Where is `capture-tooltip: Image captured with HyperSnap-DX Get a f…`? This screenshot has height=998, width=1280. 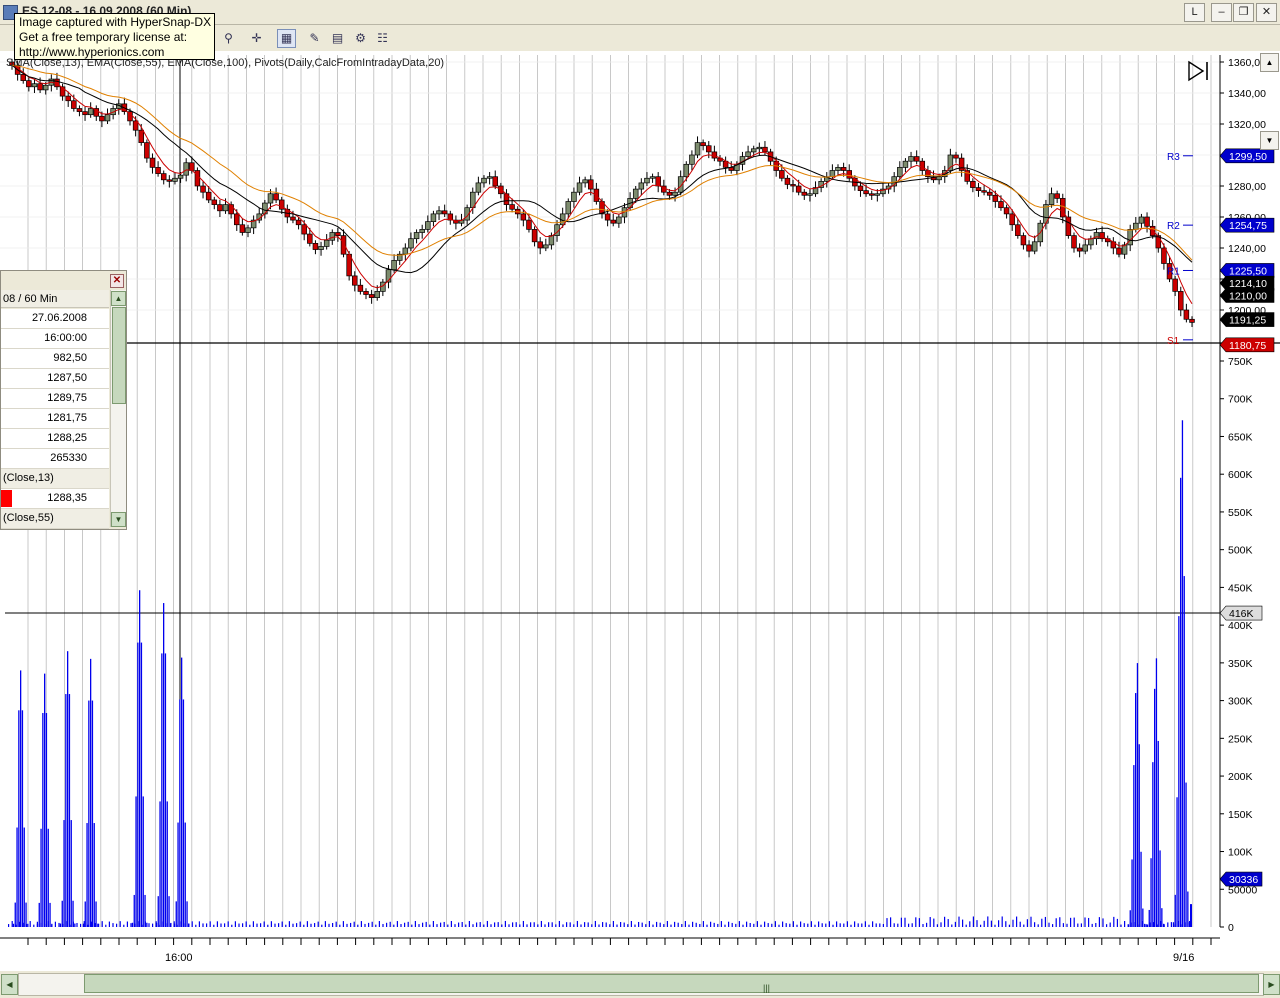
capture-tooltip: Image captured with HyperSnap-DX Get a f… is located at coordinates (114, 36).